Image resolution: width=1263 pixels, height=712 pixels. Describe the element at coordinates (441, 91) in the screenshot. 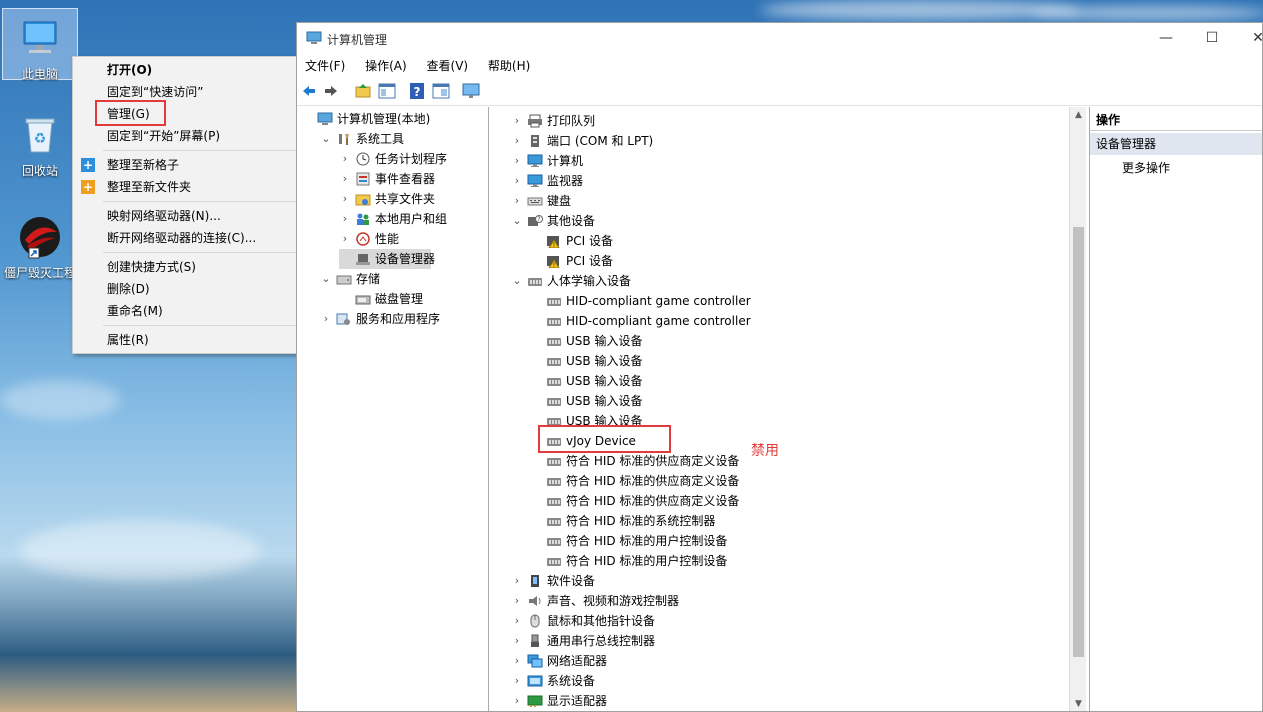

I see `properties-icon` at that location.